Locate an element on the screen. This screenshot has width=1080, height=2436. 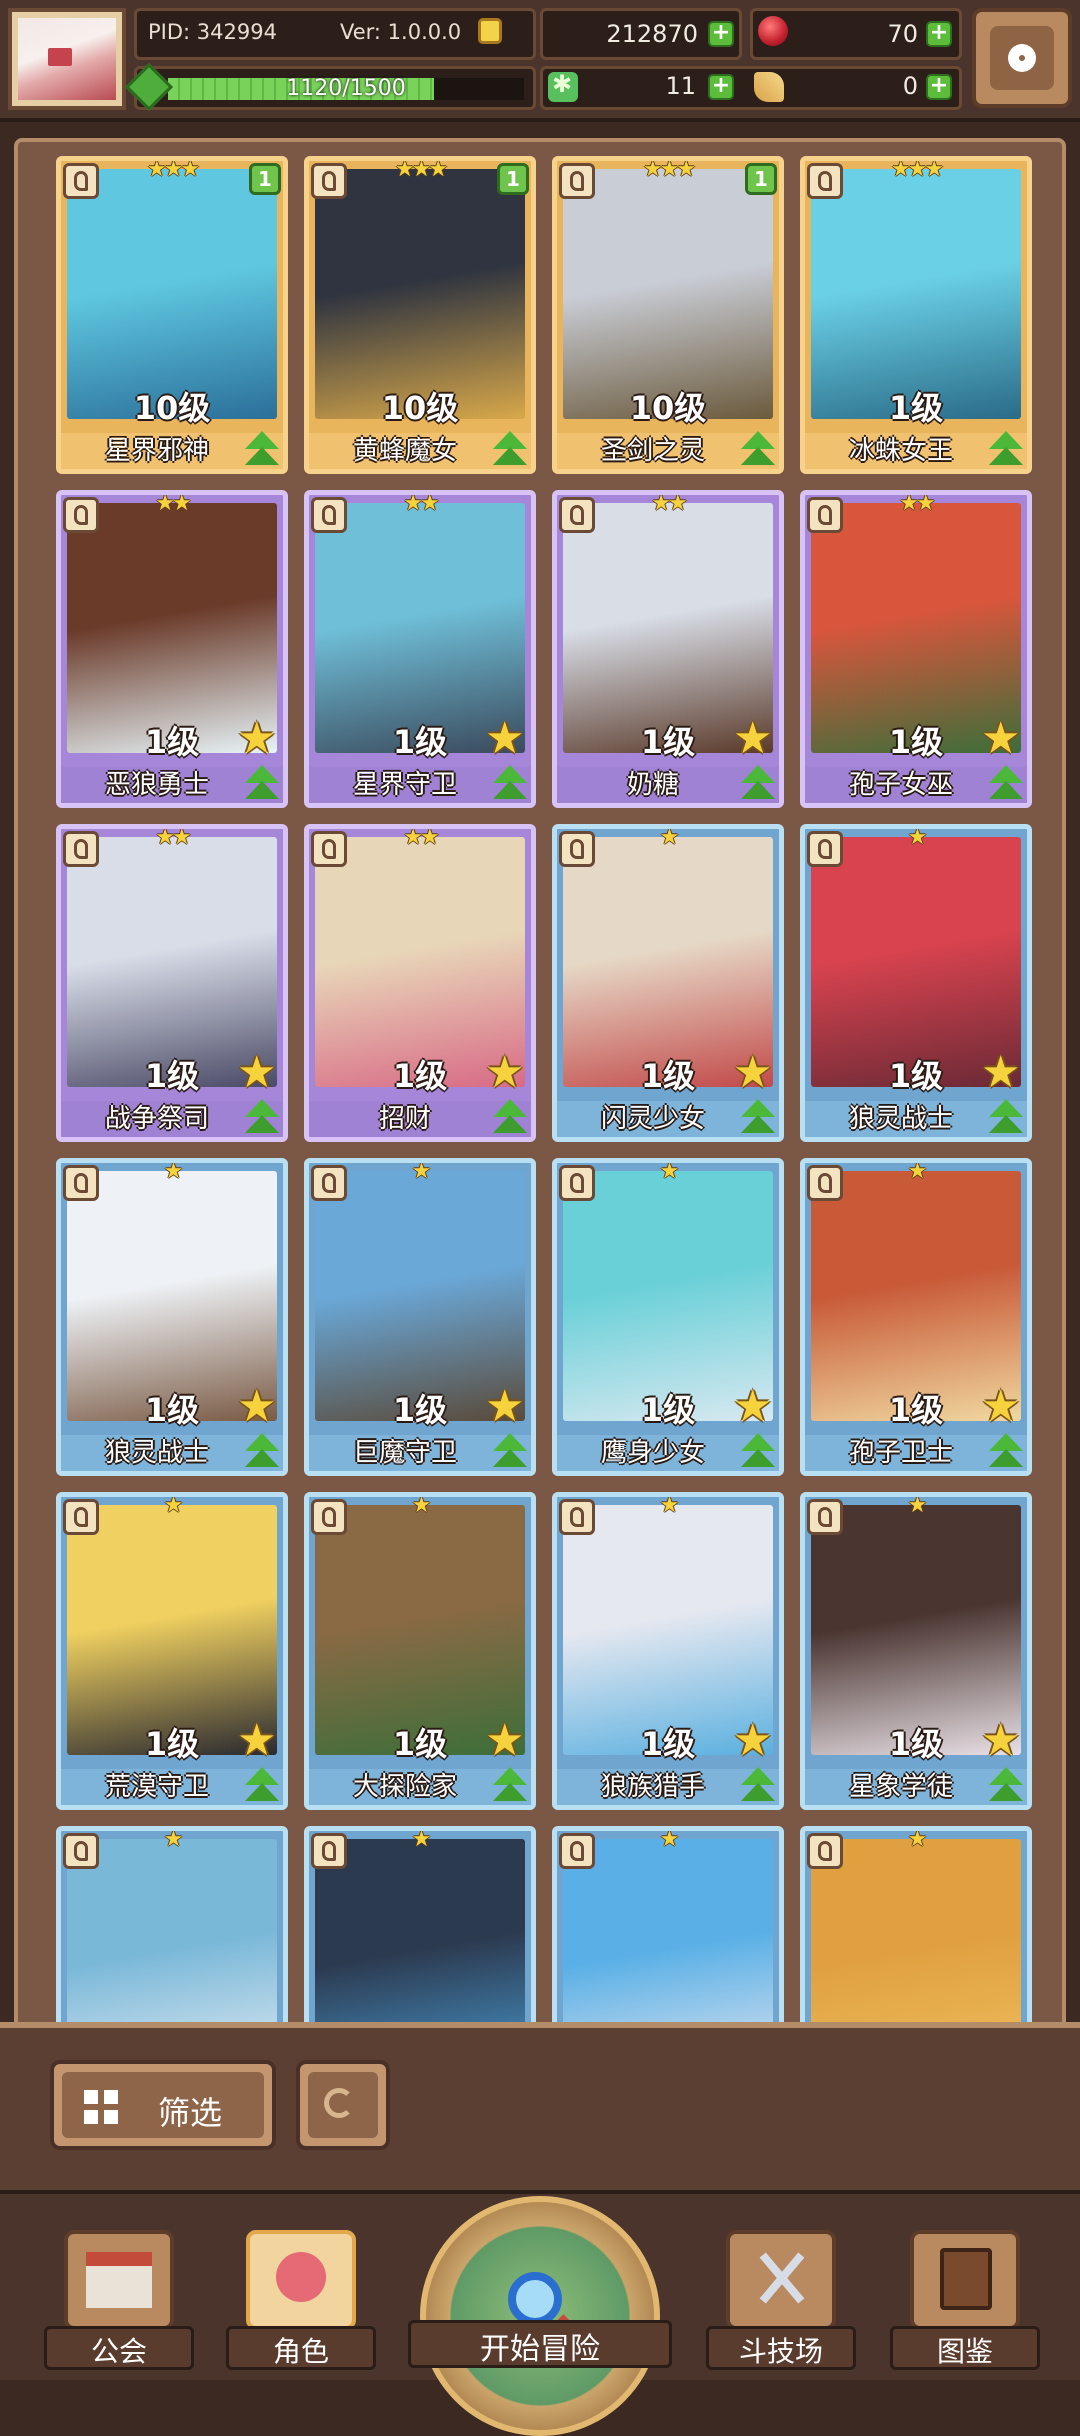
hero-card: ★ 1级 星象学徒 ★ is located at coordinates (916, 1651).